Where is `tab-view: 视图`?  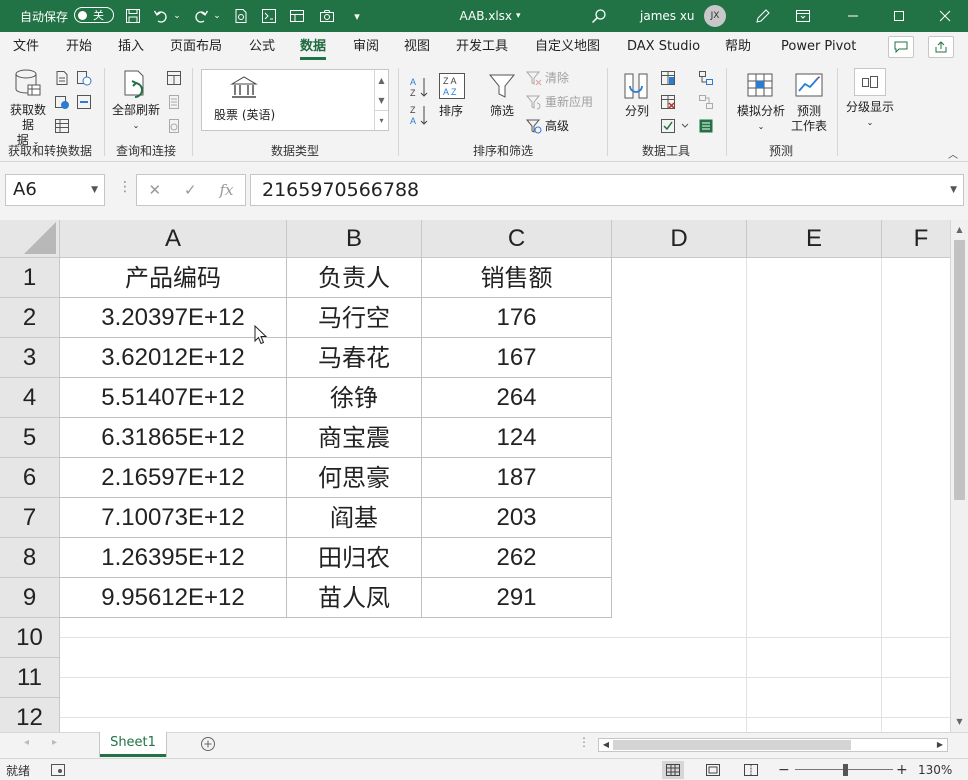 tab-view: 视图 is located at coordinates (417, 47).